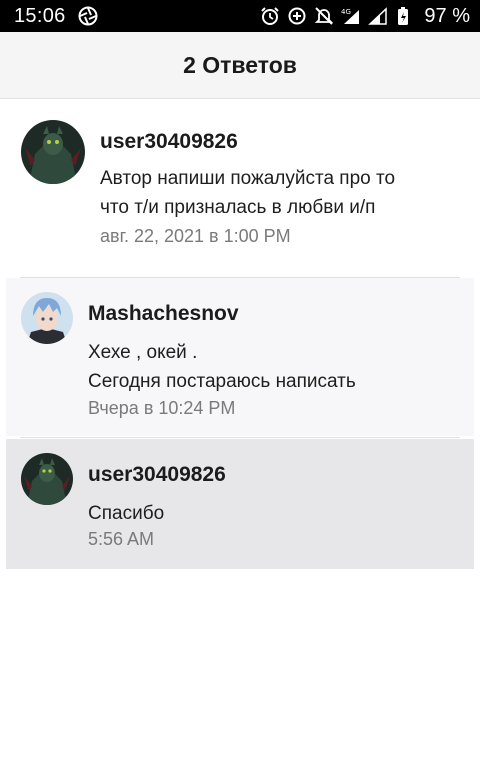  What do you see at coordinates (163, 314) in the screenshot?
I see `username: Mashachesnov` at bounding box center [163, 314].